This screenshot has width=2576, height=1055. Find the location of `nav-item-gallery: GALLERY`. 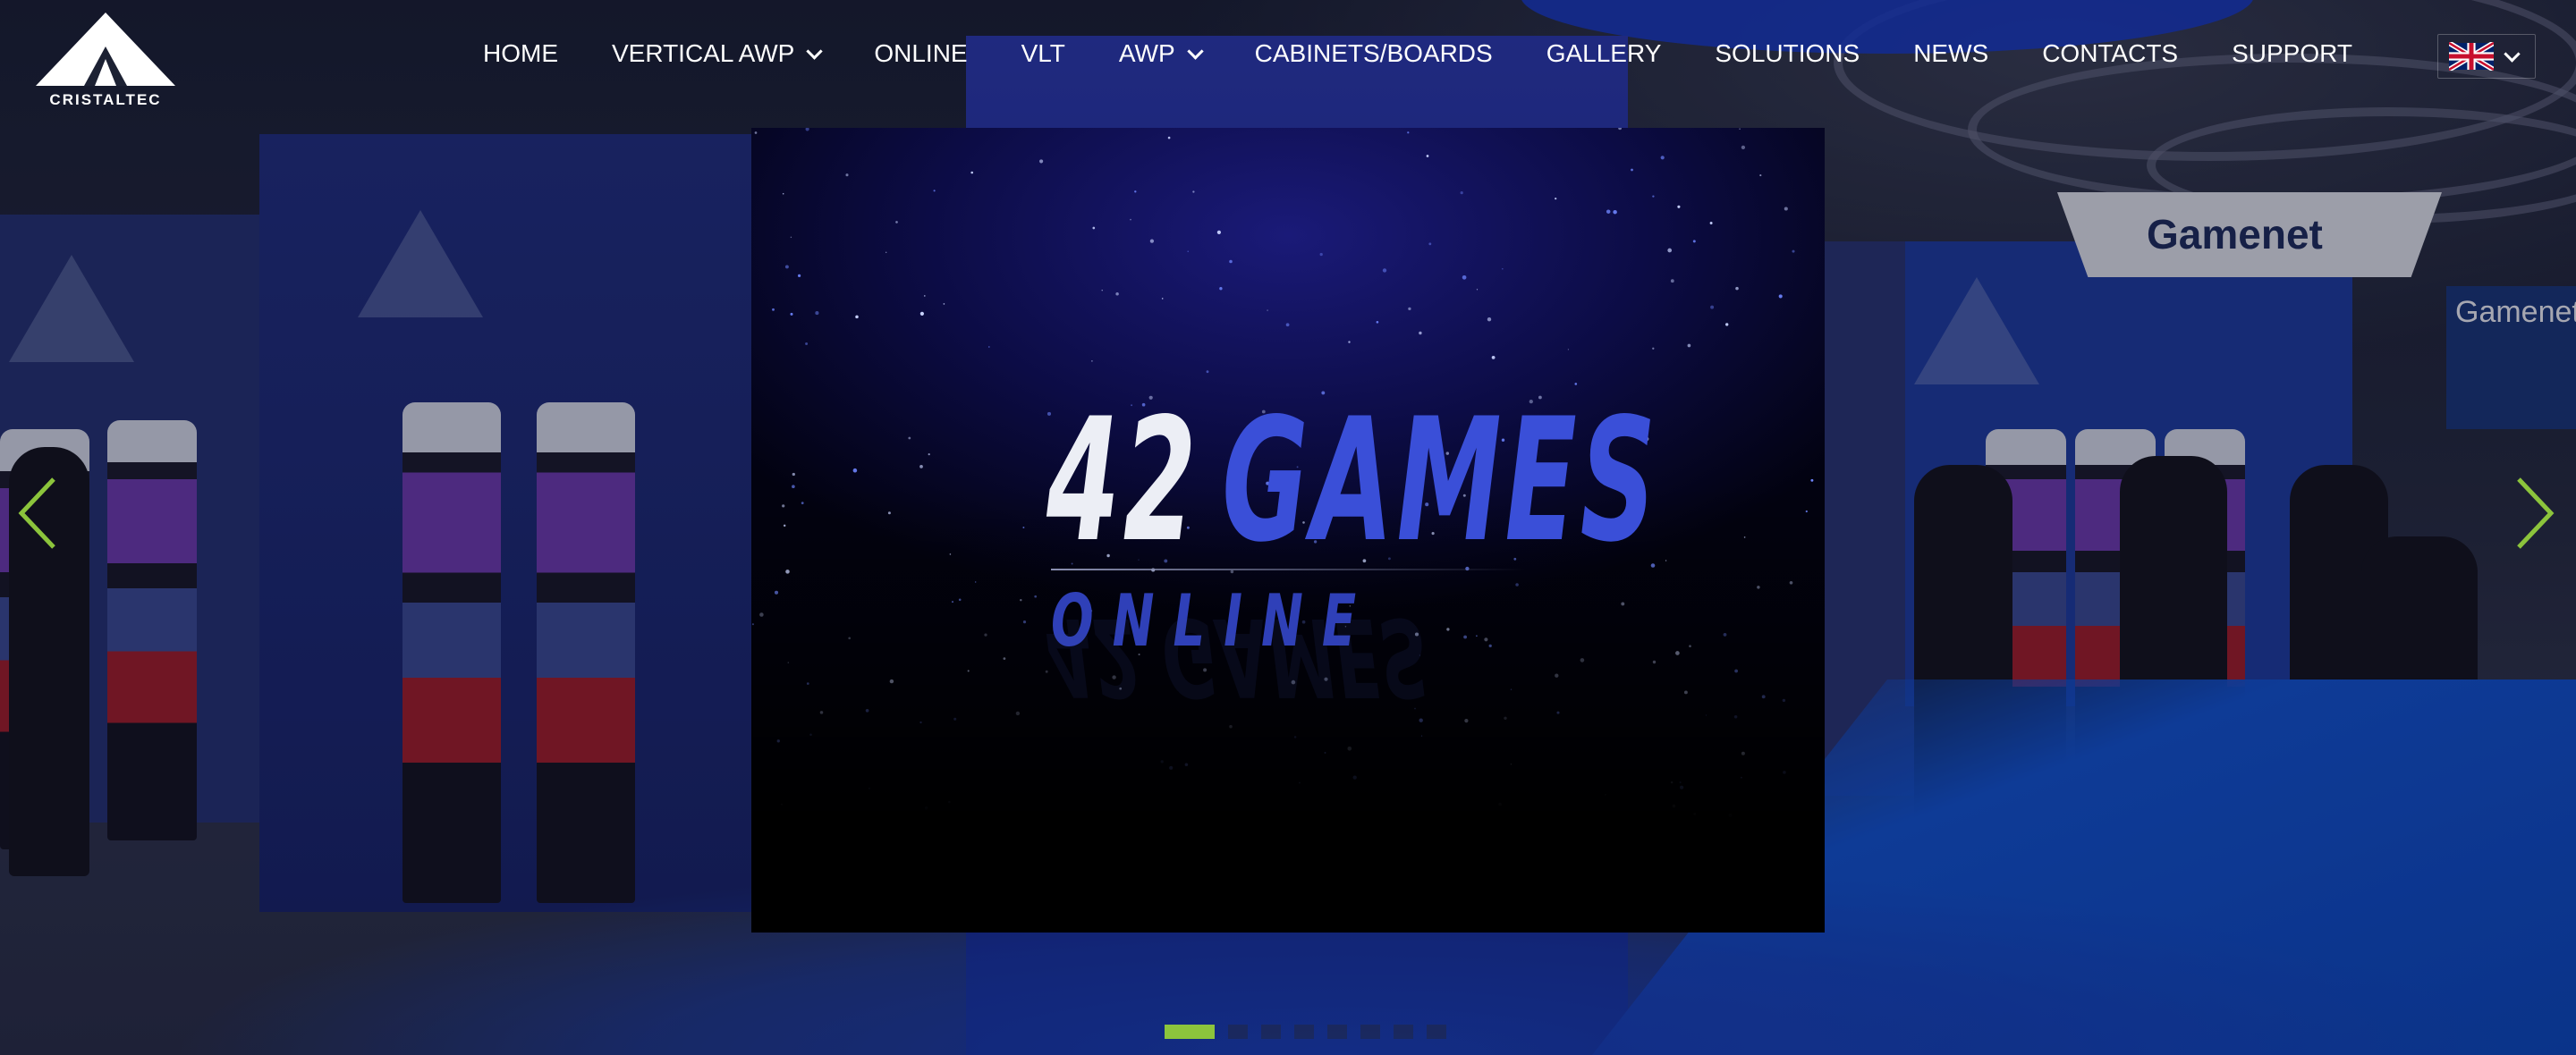

nav-item-gallery: GALLERY is located at coordinates (1604, 53).